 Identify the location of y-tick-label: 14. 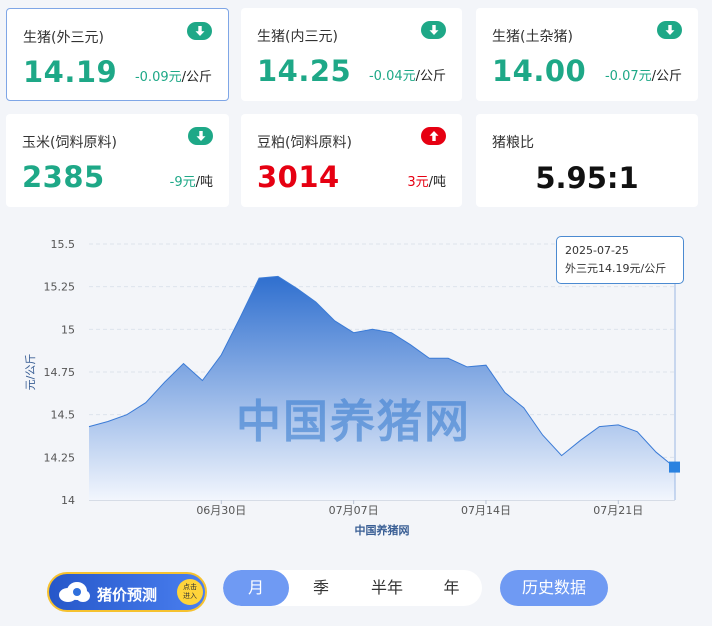
(68, 500).